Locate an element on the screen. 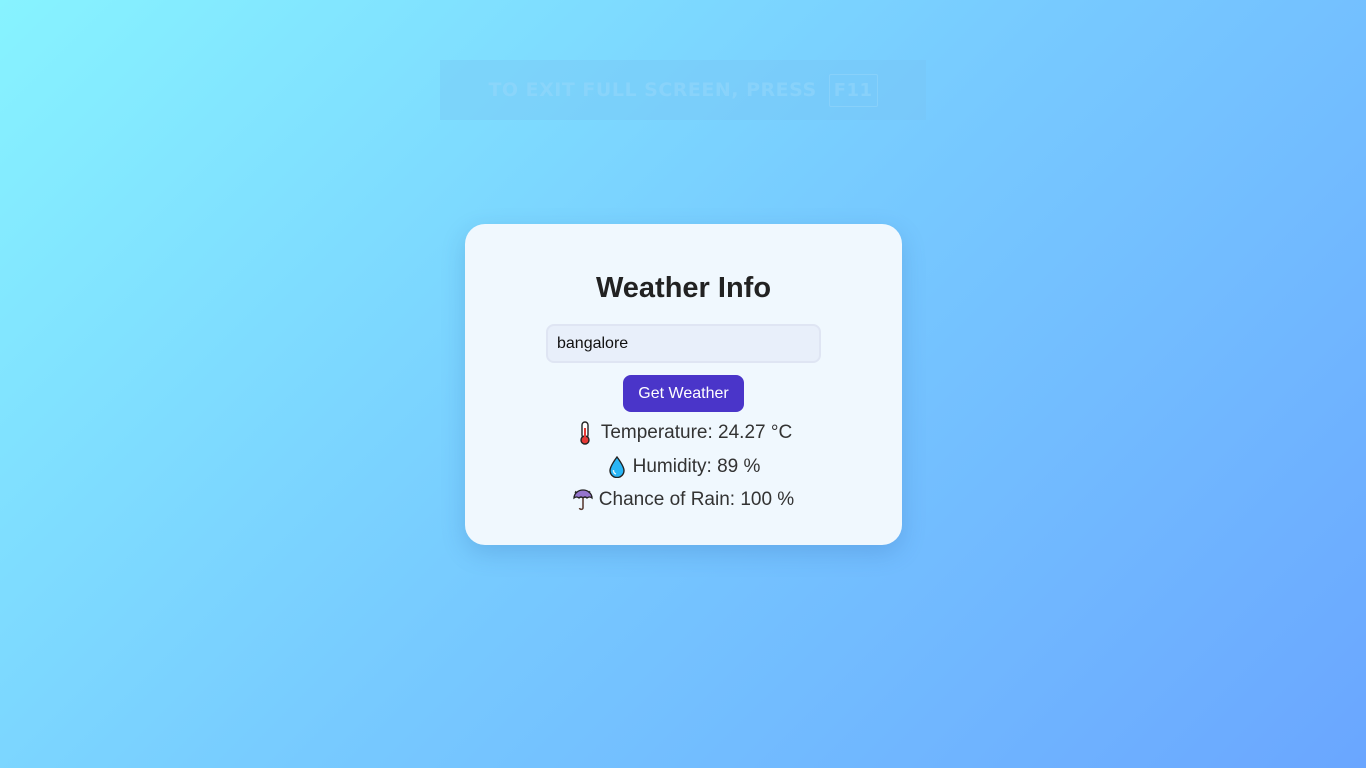 The width and height of the screenshot is (1366, 768). city-input is located at coordinates (683, 343).